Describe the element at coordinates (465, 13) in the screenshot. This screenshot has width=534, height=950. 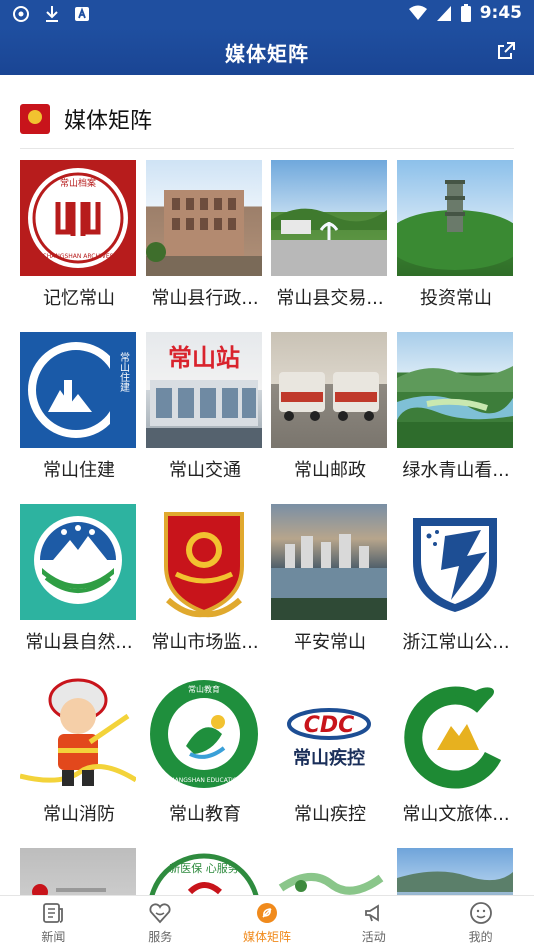
I see `battery-icon` at that location.